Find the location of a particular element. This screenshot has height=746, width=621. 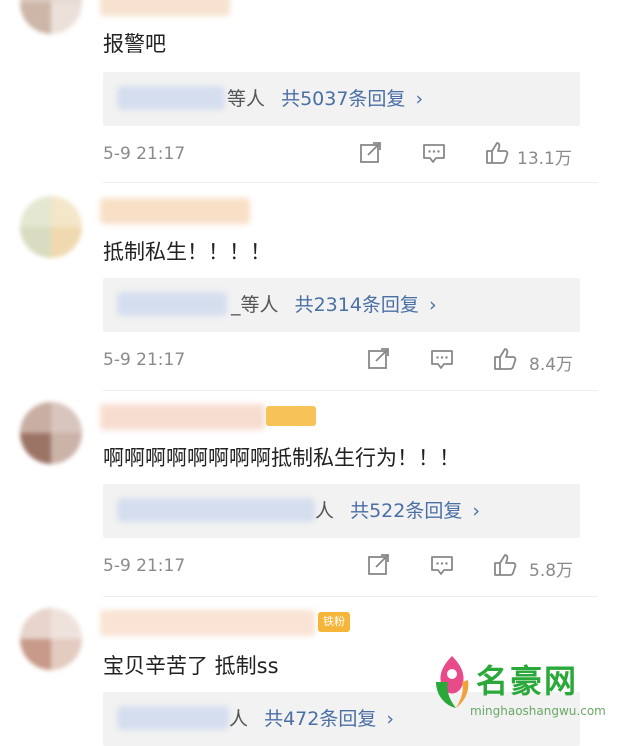

reply-count: 共472条回复 is located at coordinates (320, 719).